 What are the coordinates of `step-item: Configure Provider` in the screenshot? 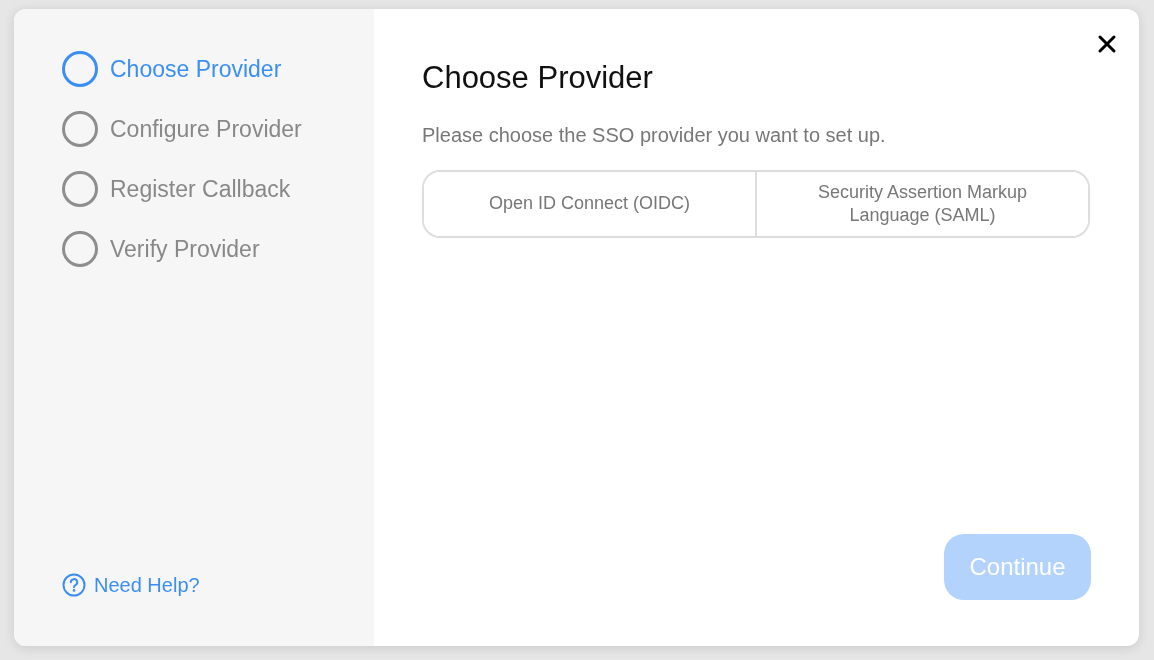 It's located at (182, 129).